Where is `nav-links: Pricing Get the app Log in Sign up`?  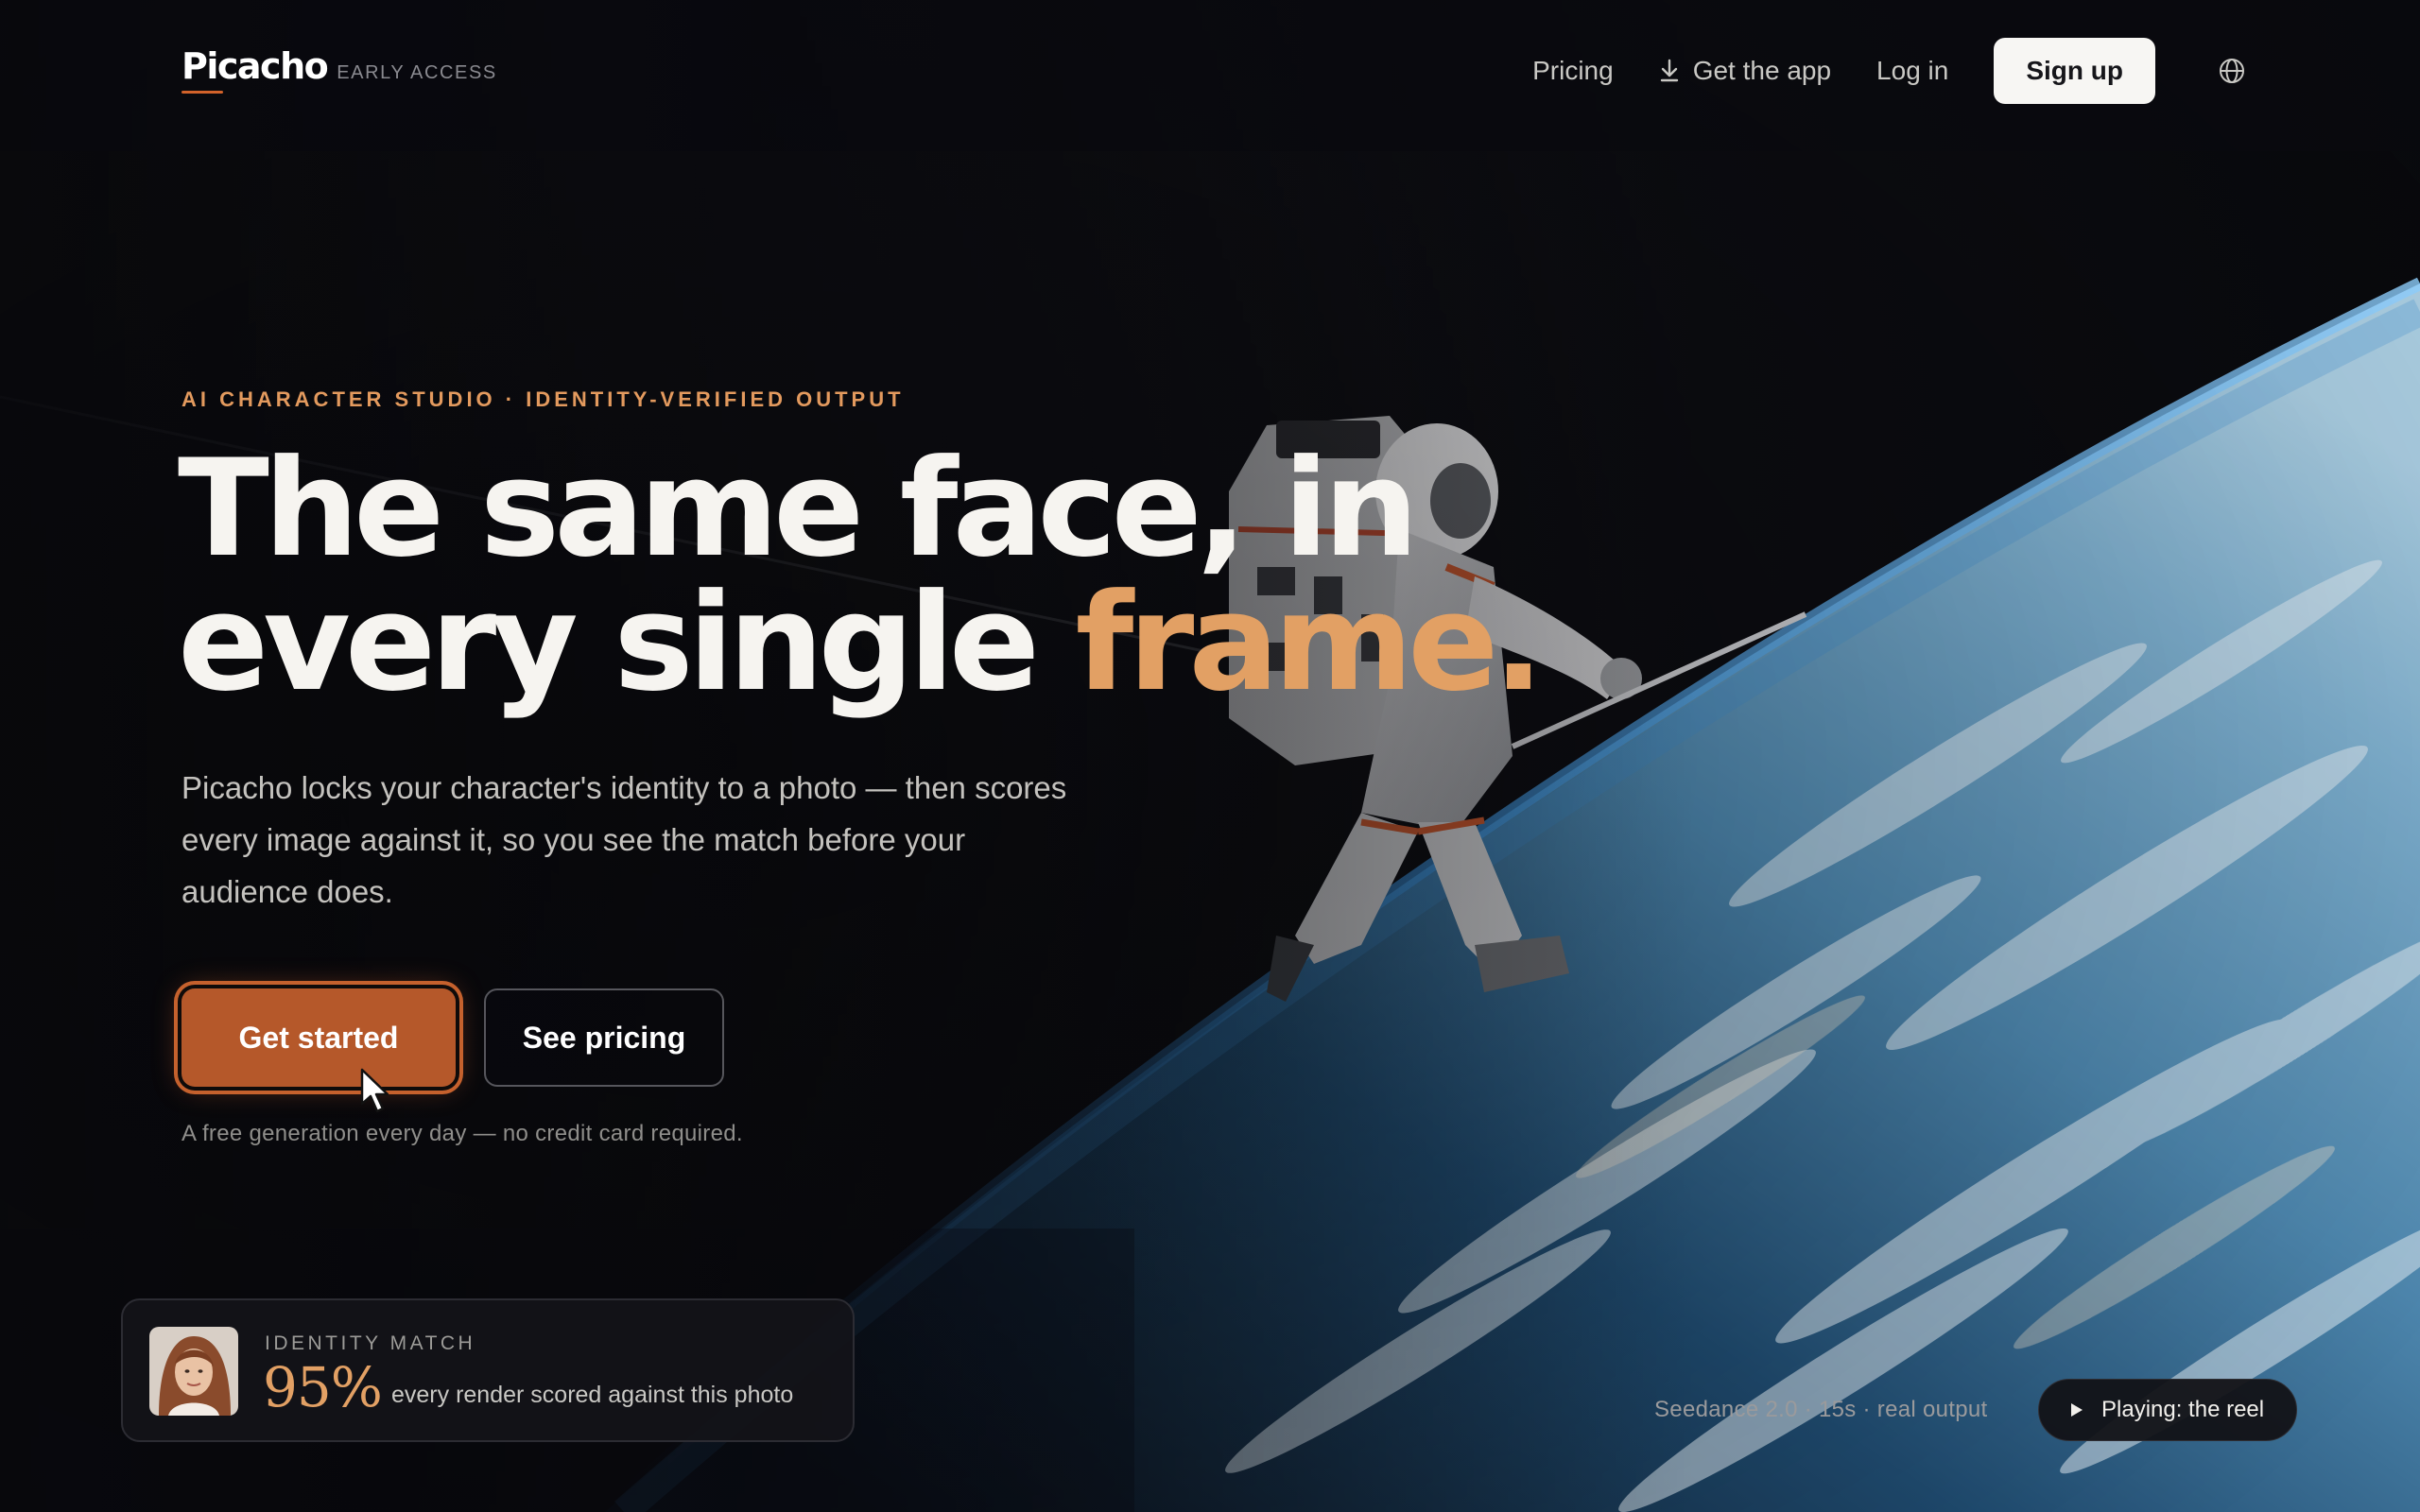
nav-links: Pricing Get the app Log in Sign up is located at coordinates (1889, 71).